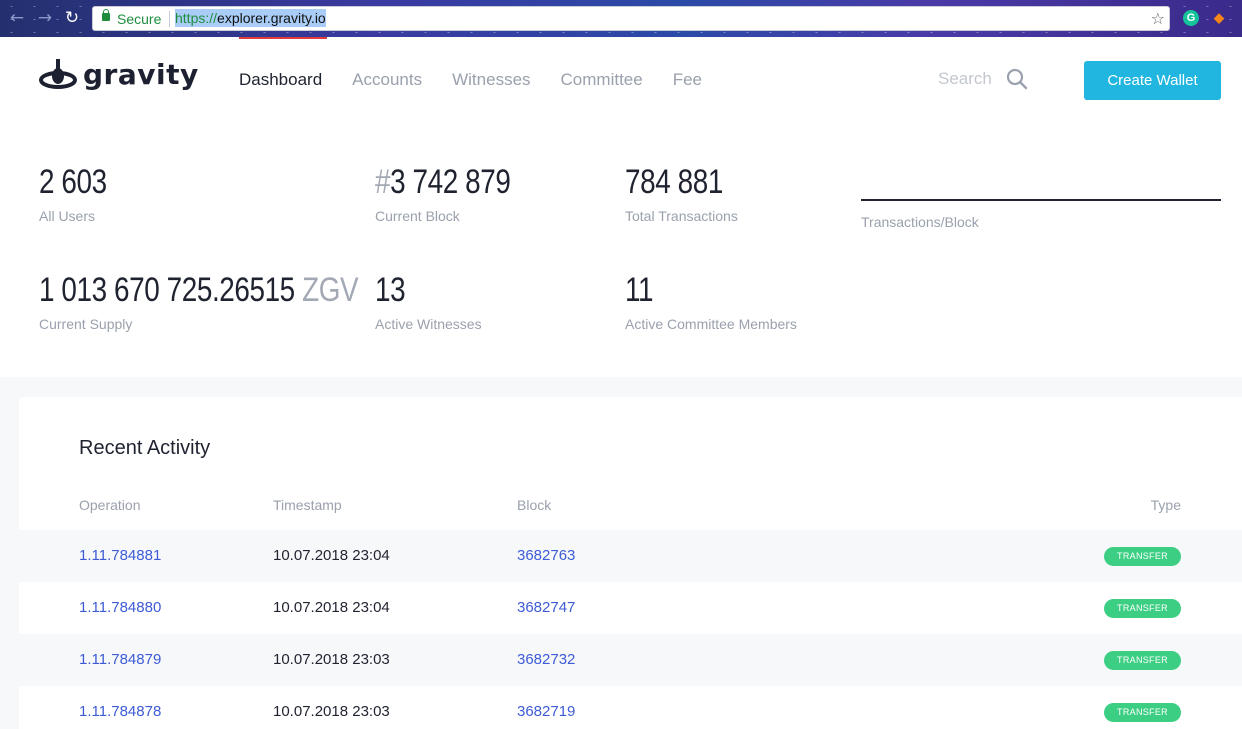 The height and width of the screenshot is (729, 1242). Describe the element at coordinates (67, 216) in the screenshot. I see `stat-label: All Users` at that location.